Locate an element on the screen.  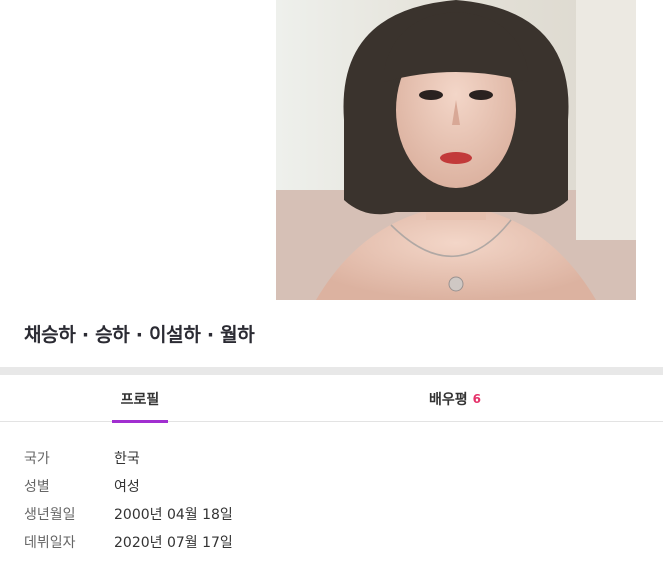
info-value: 한국 is located at coordinates (127, 459).